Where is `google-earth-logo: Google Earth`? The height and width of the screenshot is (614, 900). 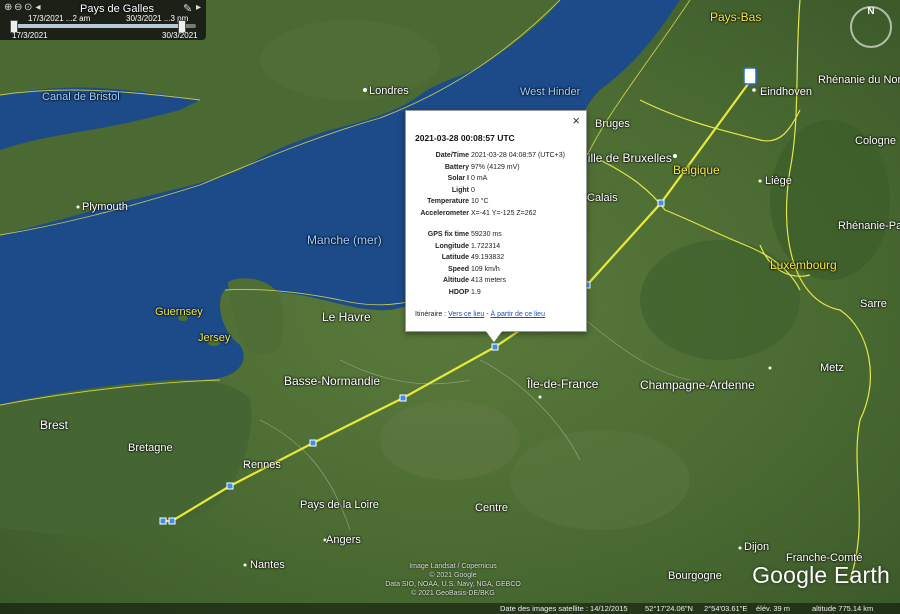 google-earth-logo: Google Earth is located at coordinates (821, 575).